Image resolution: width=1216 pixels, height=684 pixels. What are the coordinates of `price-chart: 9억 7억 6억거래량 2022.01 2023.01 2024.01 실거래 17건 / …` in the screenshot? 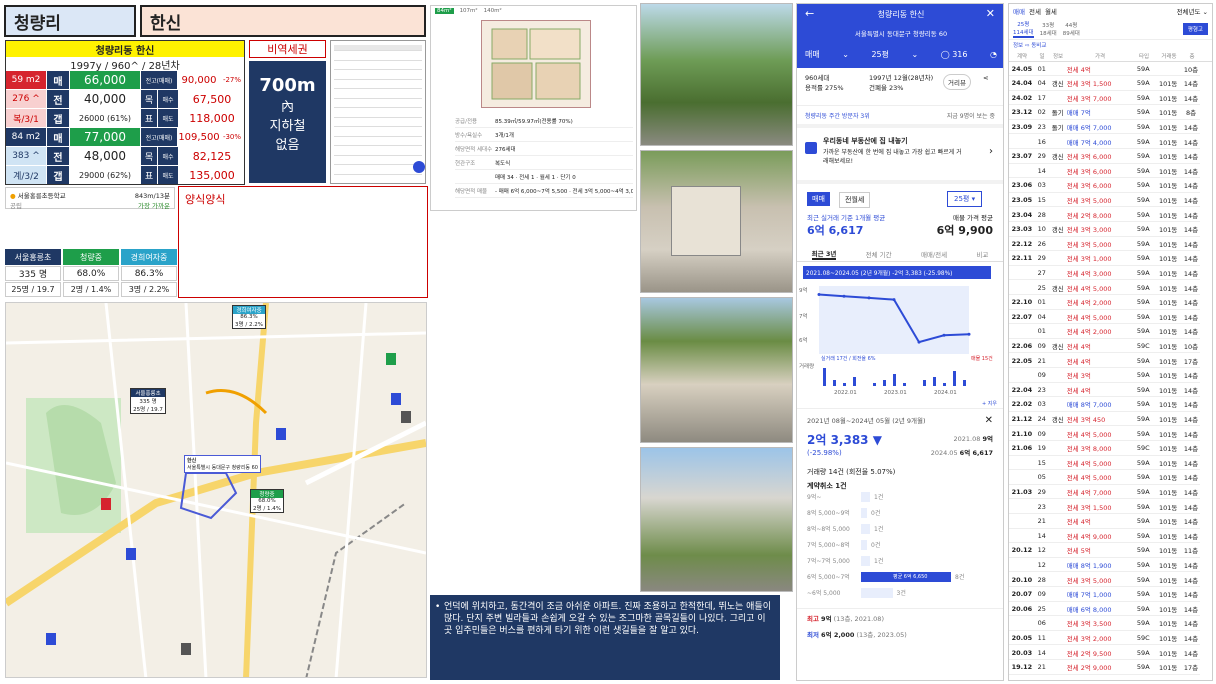 It's located at (900, 330).